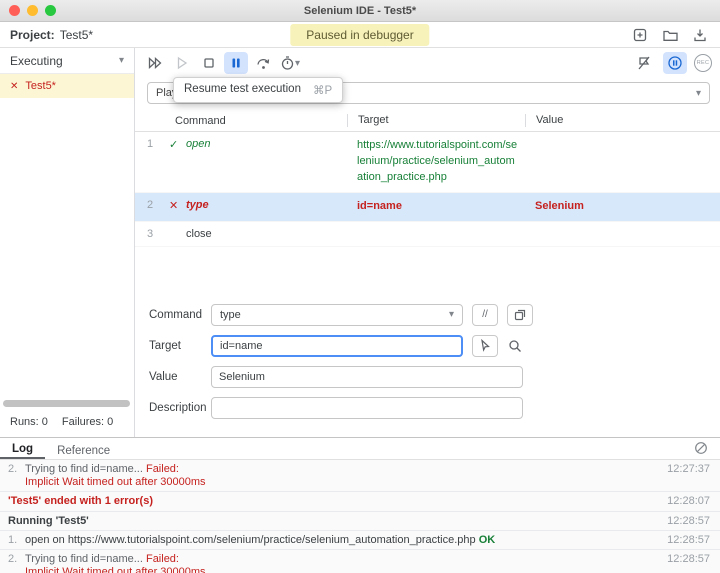 Image resolution: width=720 pixels, height=573 pixels. I want to click on maximize-window-button, so click(50, 10).